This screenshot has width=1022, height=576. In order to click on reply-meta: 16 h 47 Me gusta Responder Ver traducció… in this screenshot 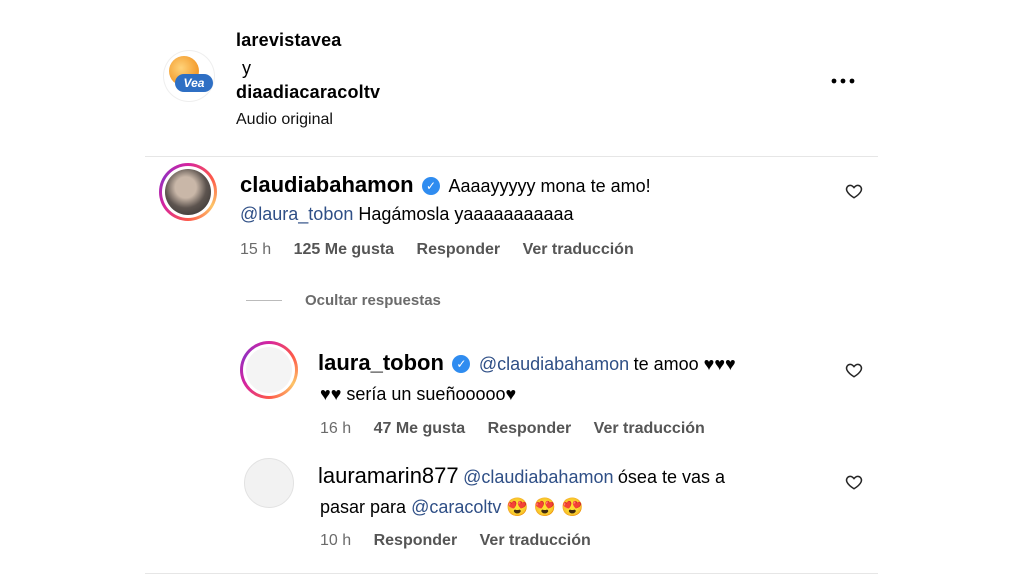, I will do `click(521, 429)`.